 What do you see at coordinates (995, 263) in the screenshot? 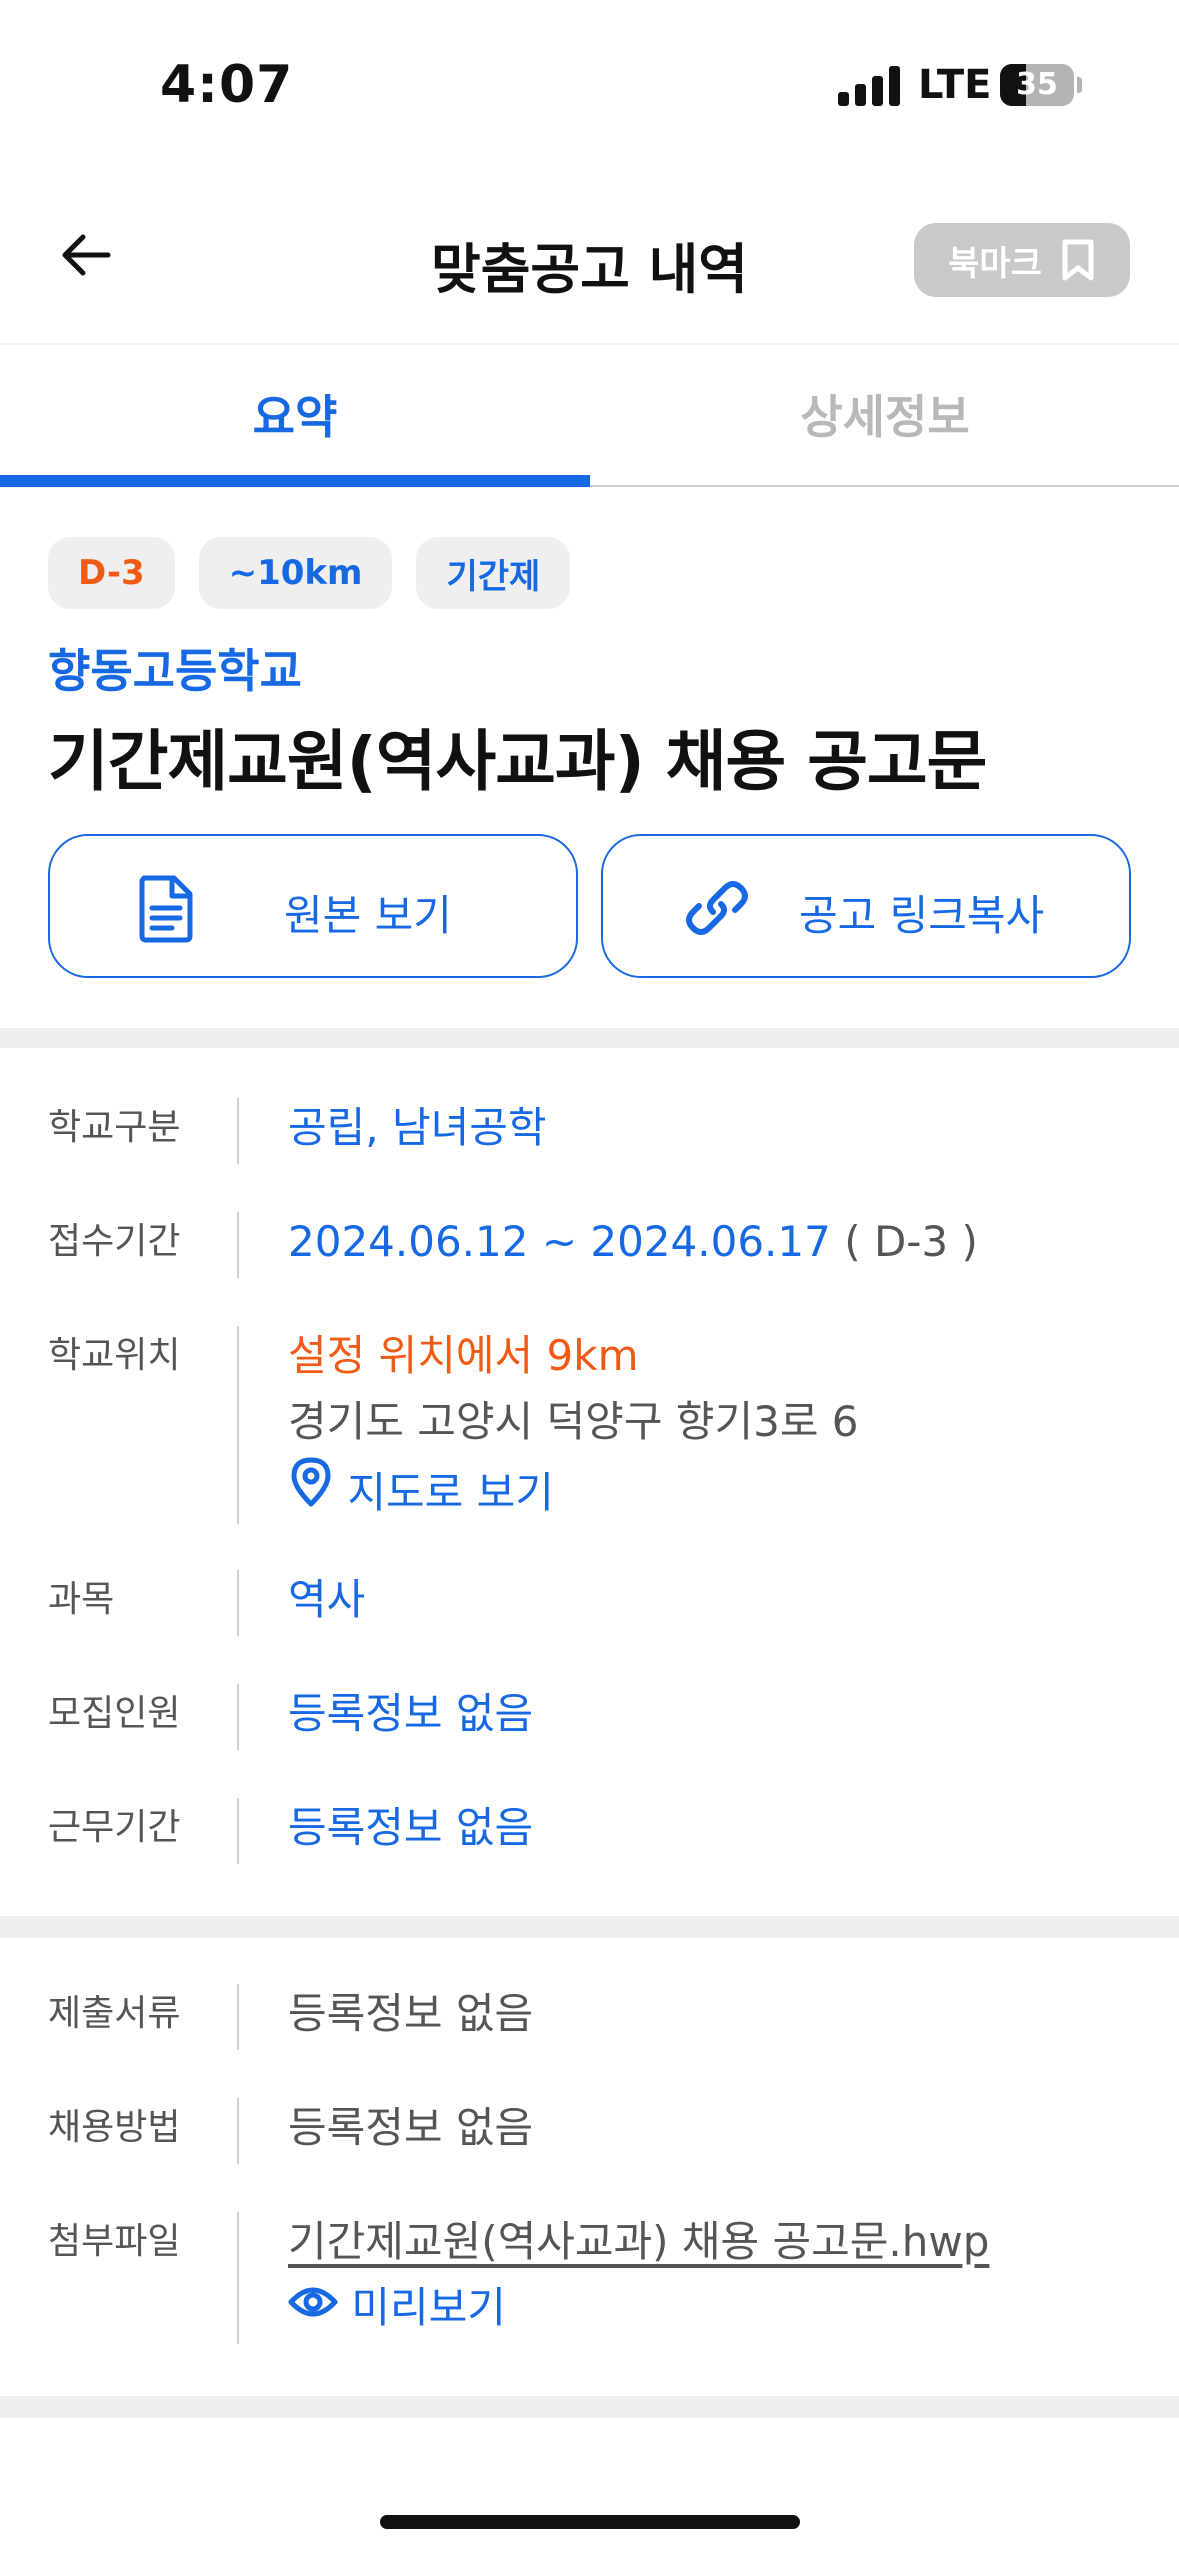
I see `bookmark-label: 북마크` at bounding box center [995, 263].